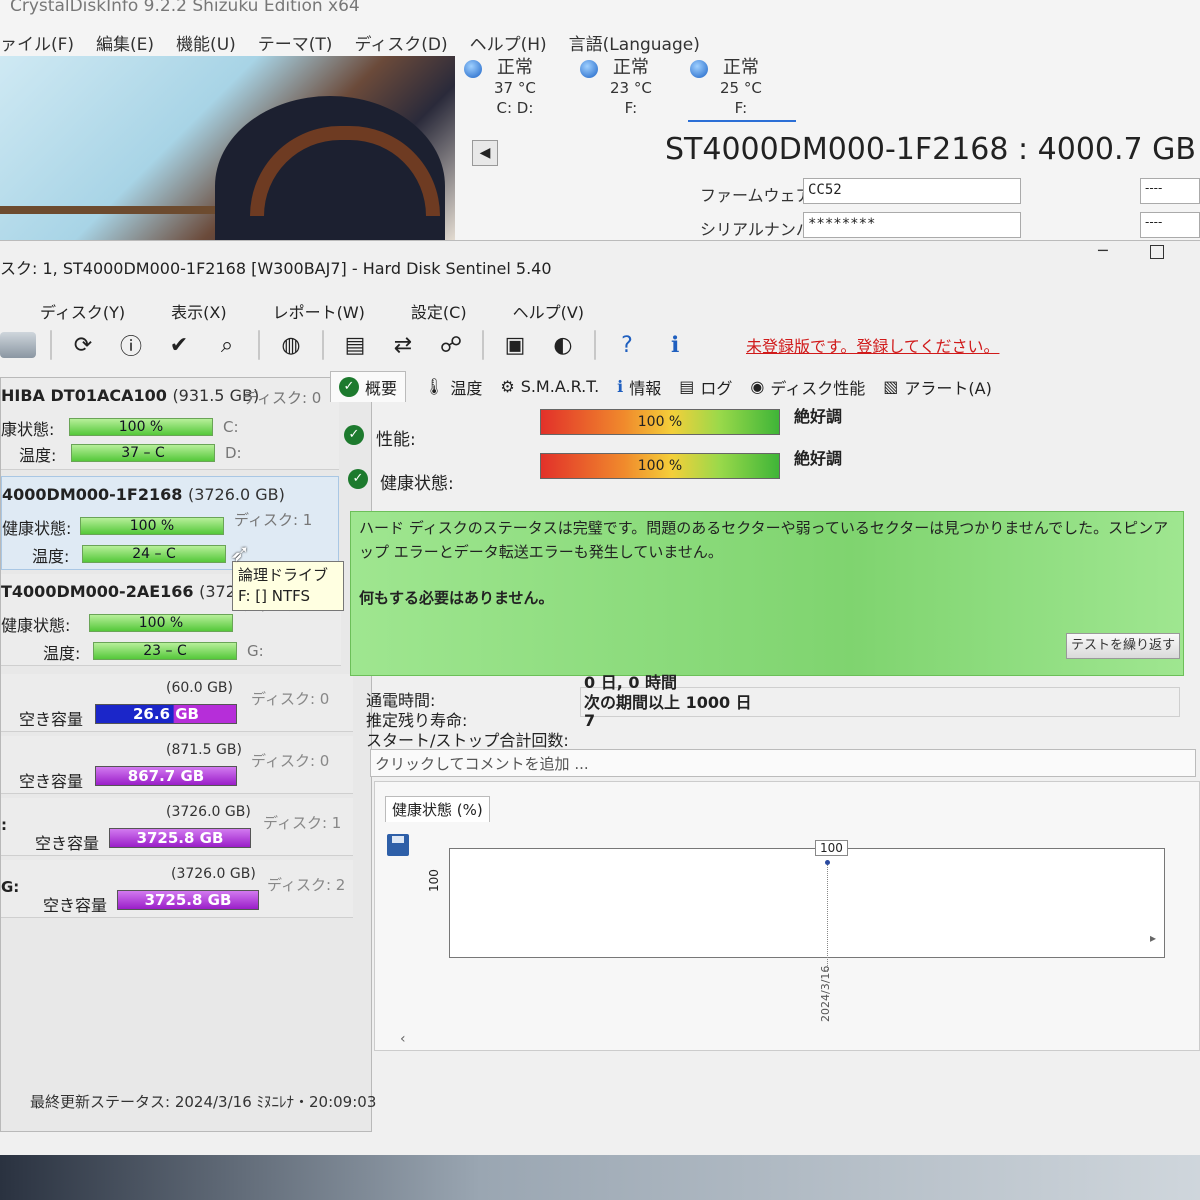 This screenshot has width=1200, height=1200. I want to click on partition-letter: G:, so click(10, 887).